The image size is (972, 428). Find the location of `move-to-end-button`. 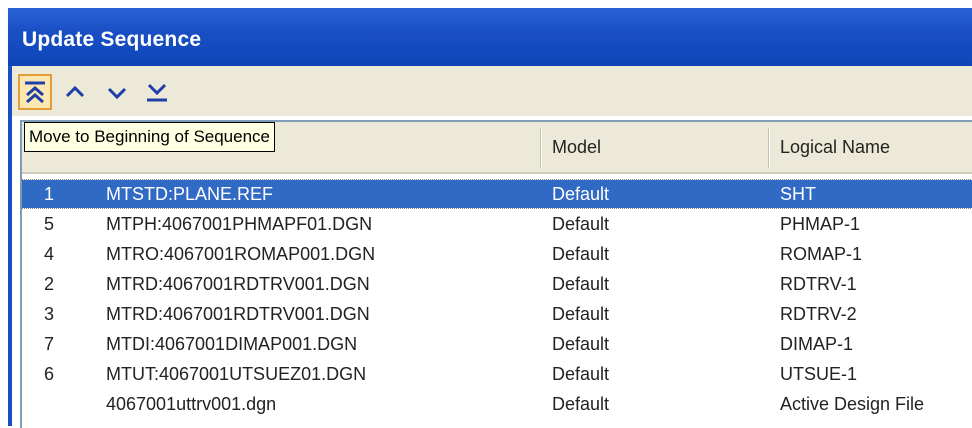

move-to-end-button is located at coordinates (157, 92).